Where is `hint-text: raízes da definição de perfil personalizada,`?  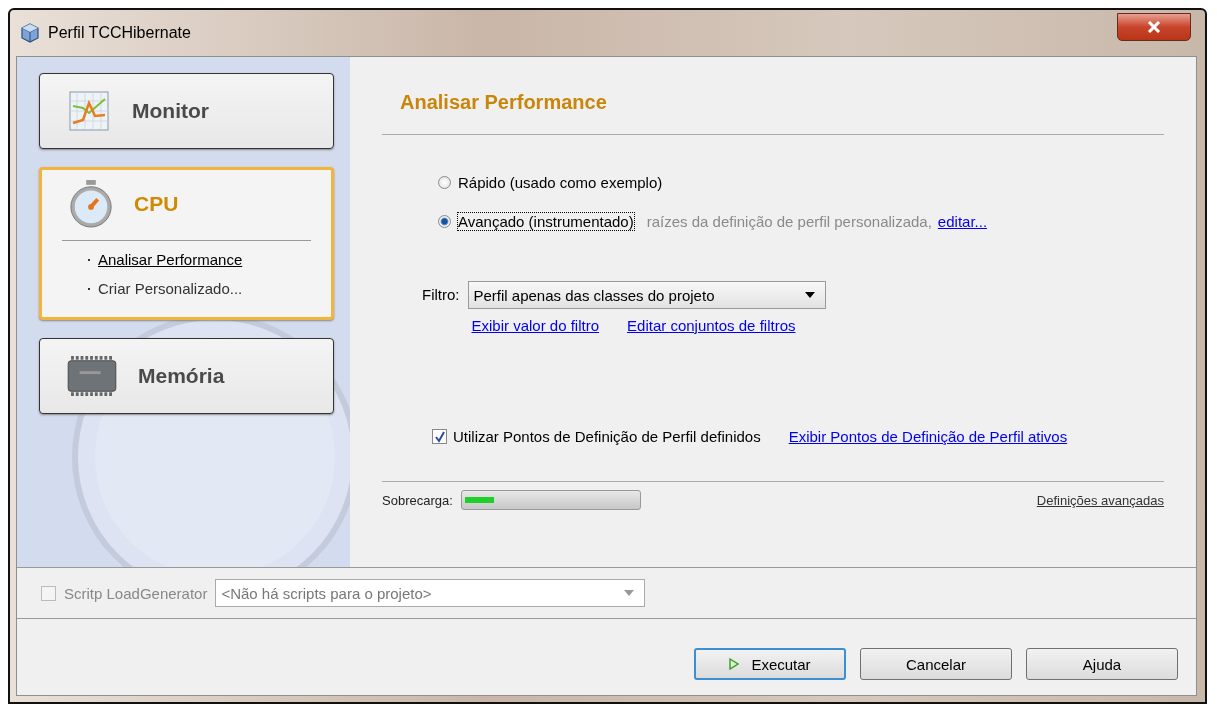
hint-text: raízes da definição de perfil personalizada, is located at coordinates (789, 221).